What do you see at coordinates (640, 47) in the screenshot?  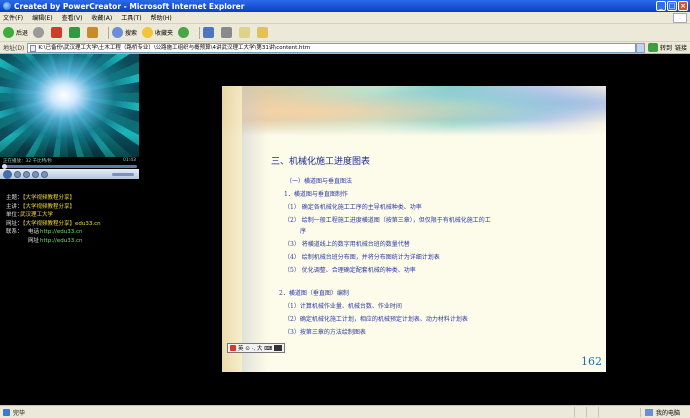 I see `address-dropdown-button` at bounding box center [640, 47].